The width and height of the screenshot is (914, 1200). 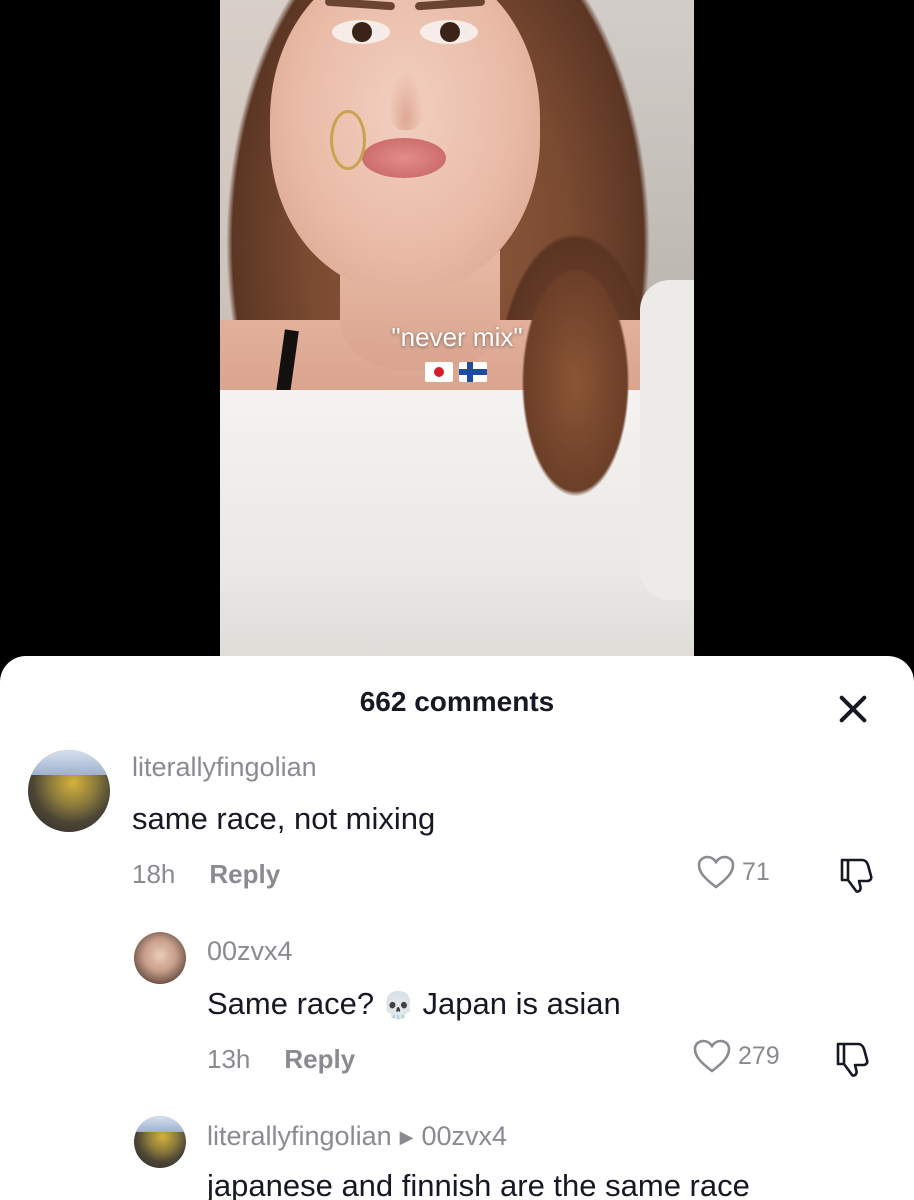 What do you see at coordinates (281, 1059) in the screenshot?
I see `comment-meta: 13h Reply` at bounding box center [281, 1059].